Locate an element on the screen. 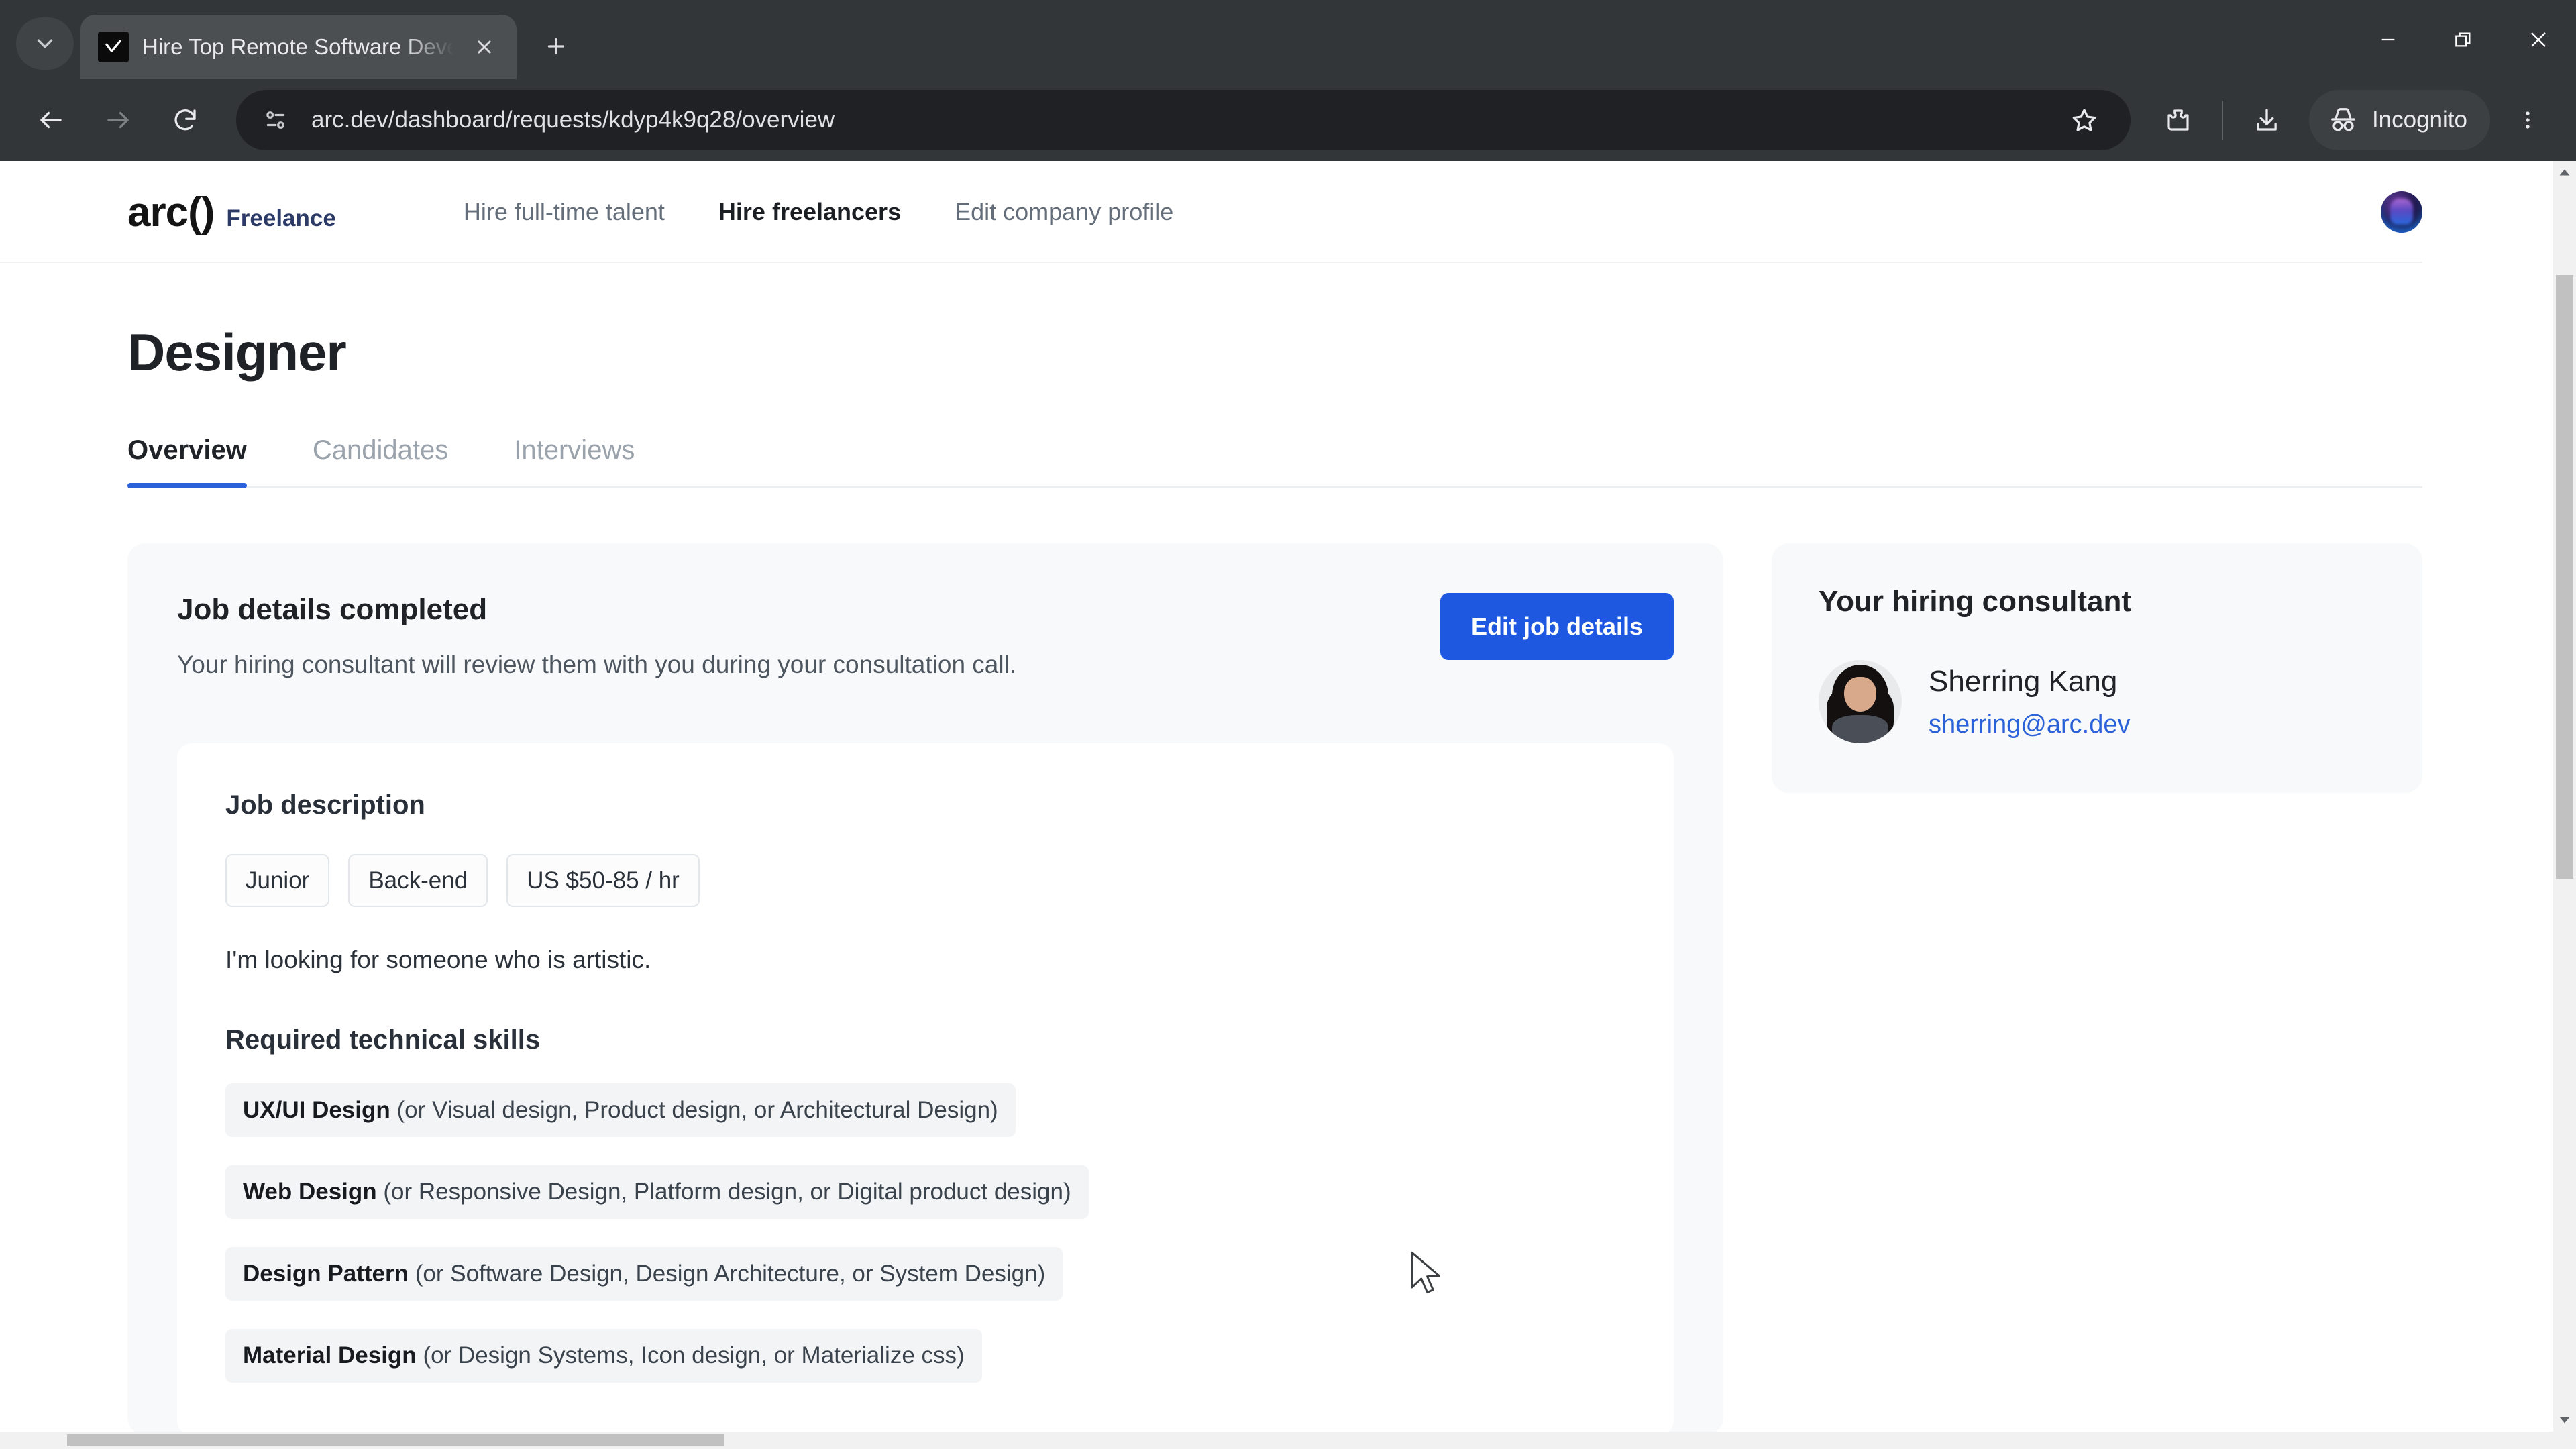  scroll-up-arrow-icon is located at coordinates (2564, 172).